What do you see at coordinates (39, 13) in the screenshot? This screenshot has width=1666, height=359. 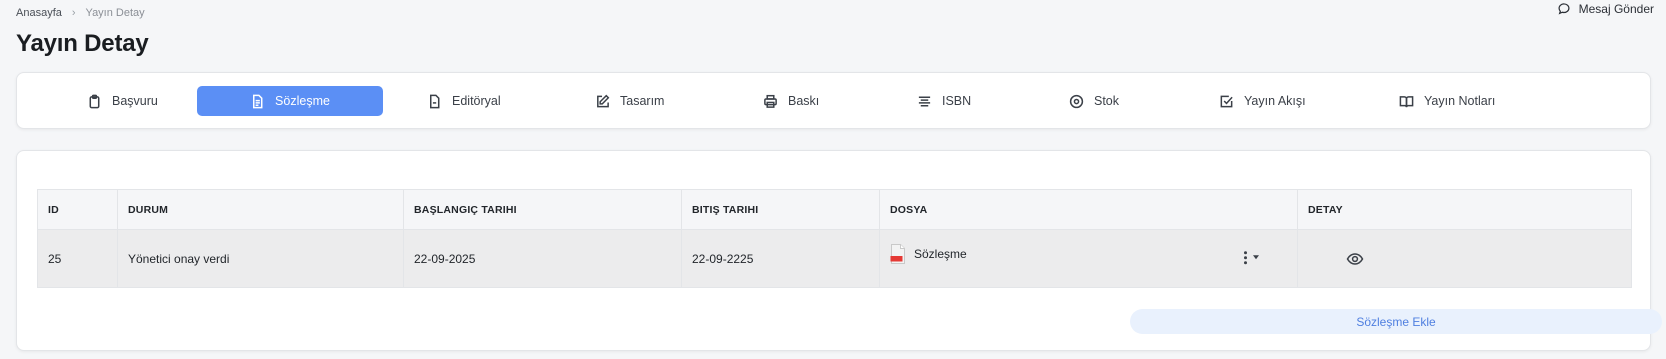 I see `breadcrumb-home: Anasayfa` at bounding box center [39, 13].